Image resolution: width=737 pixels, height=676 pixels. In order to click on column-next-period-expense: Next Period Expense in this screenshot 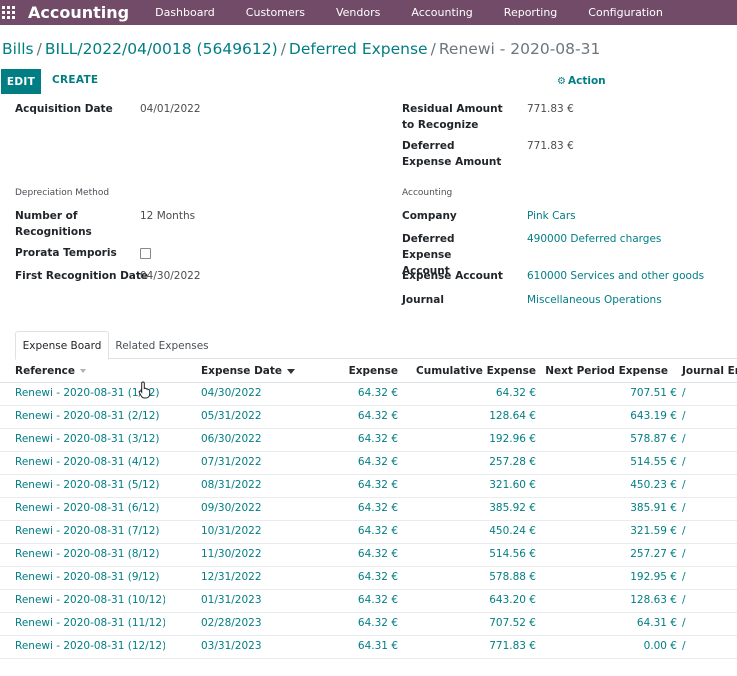, I will do `click(606, 371)`.